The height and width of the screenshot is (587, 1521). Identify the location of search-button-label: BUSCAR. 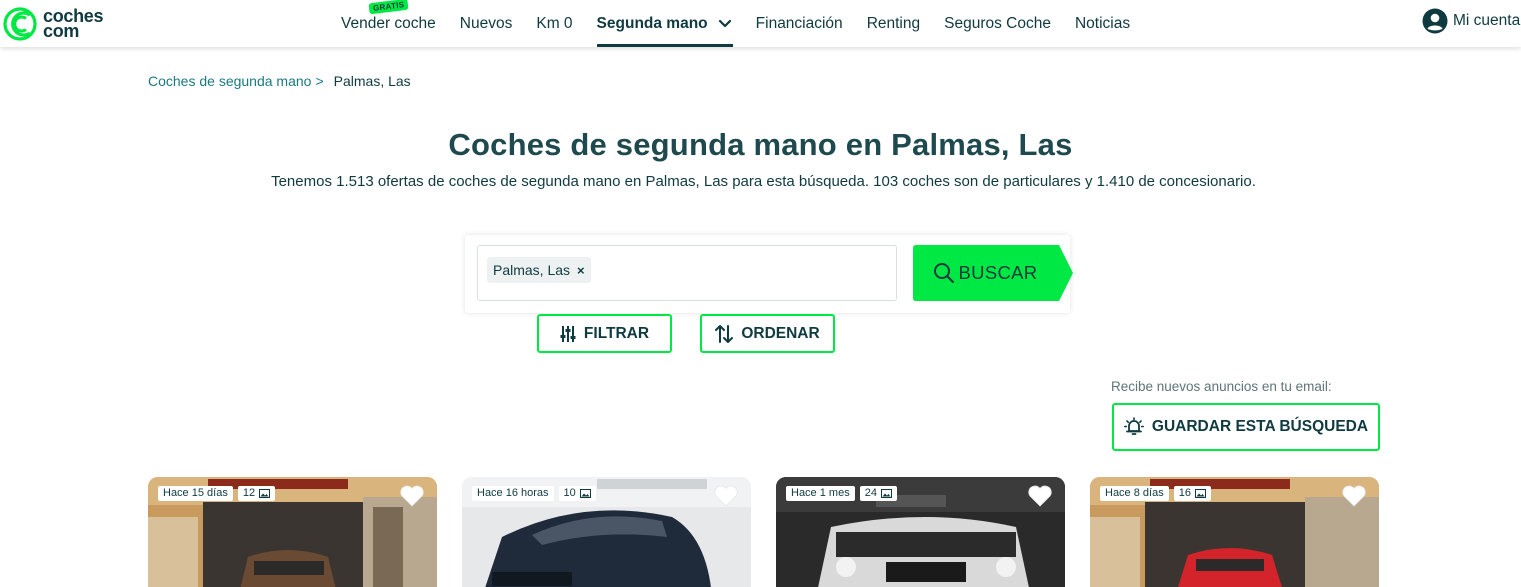
(998, 272).